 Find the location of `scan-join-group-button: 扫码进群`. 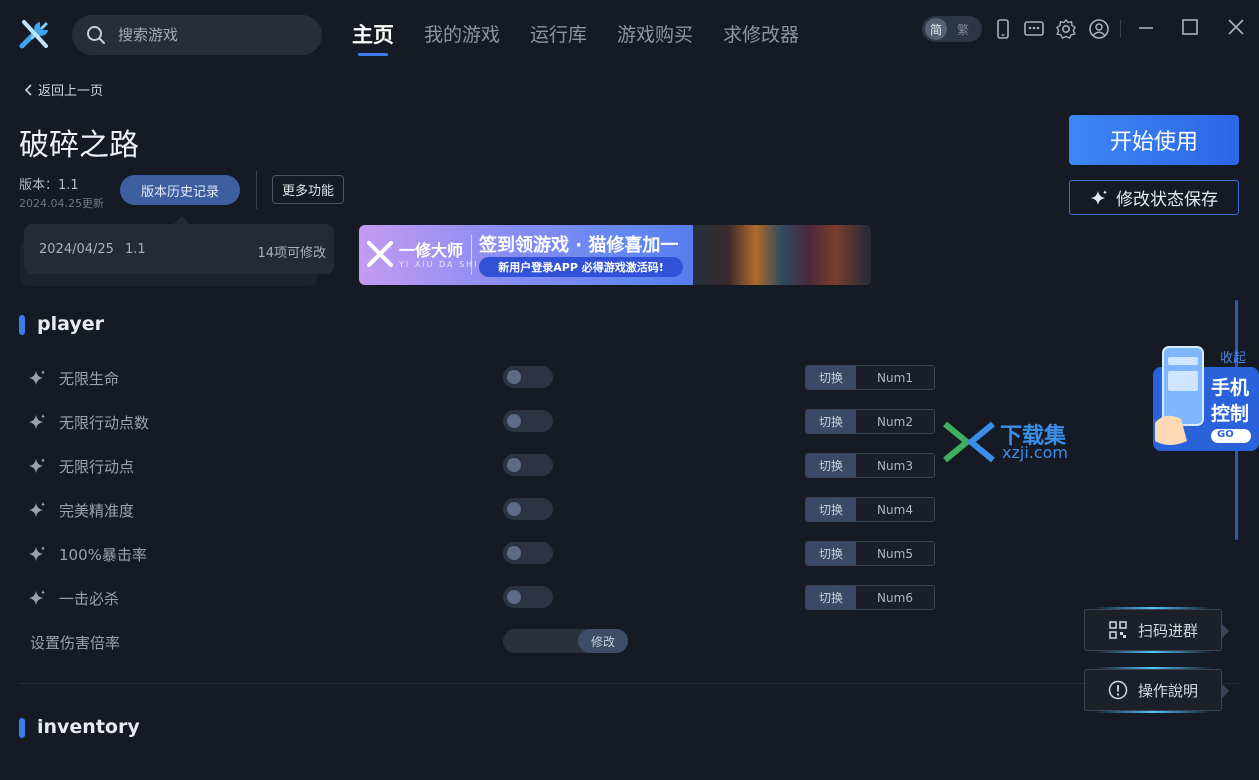

scan-join-group-button: 扫码进群 is located at coordinates (1156, 630).